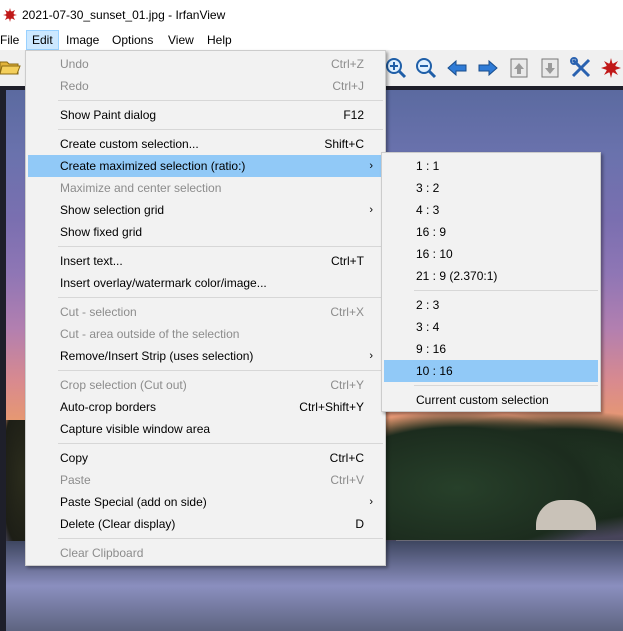  Describe the element at coordinates (491, 166) in the screenshot. I see `ratio-item-1-1: 1` at that location.